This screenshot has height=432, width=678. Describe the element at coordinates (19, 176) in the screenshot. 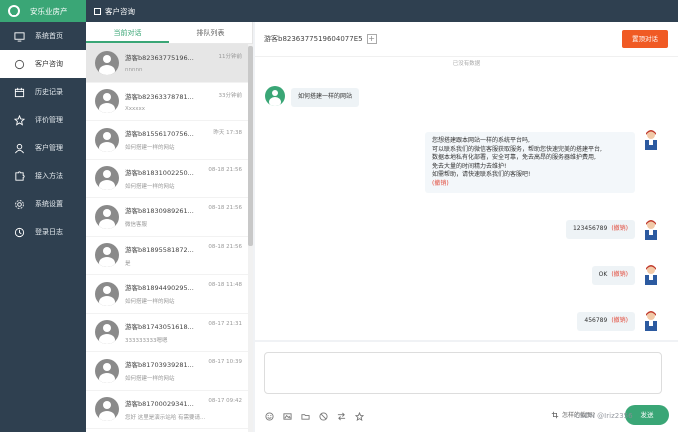

I see `puzzle-icon` at that location.